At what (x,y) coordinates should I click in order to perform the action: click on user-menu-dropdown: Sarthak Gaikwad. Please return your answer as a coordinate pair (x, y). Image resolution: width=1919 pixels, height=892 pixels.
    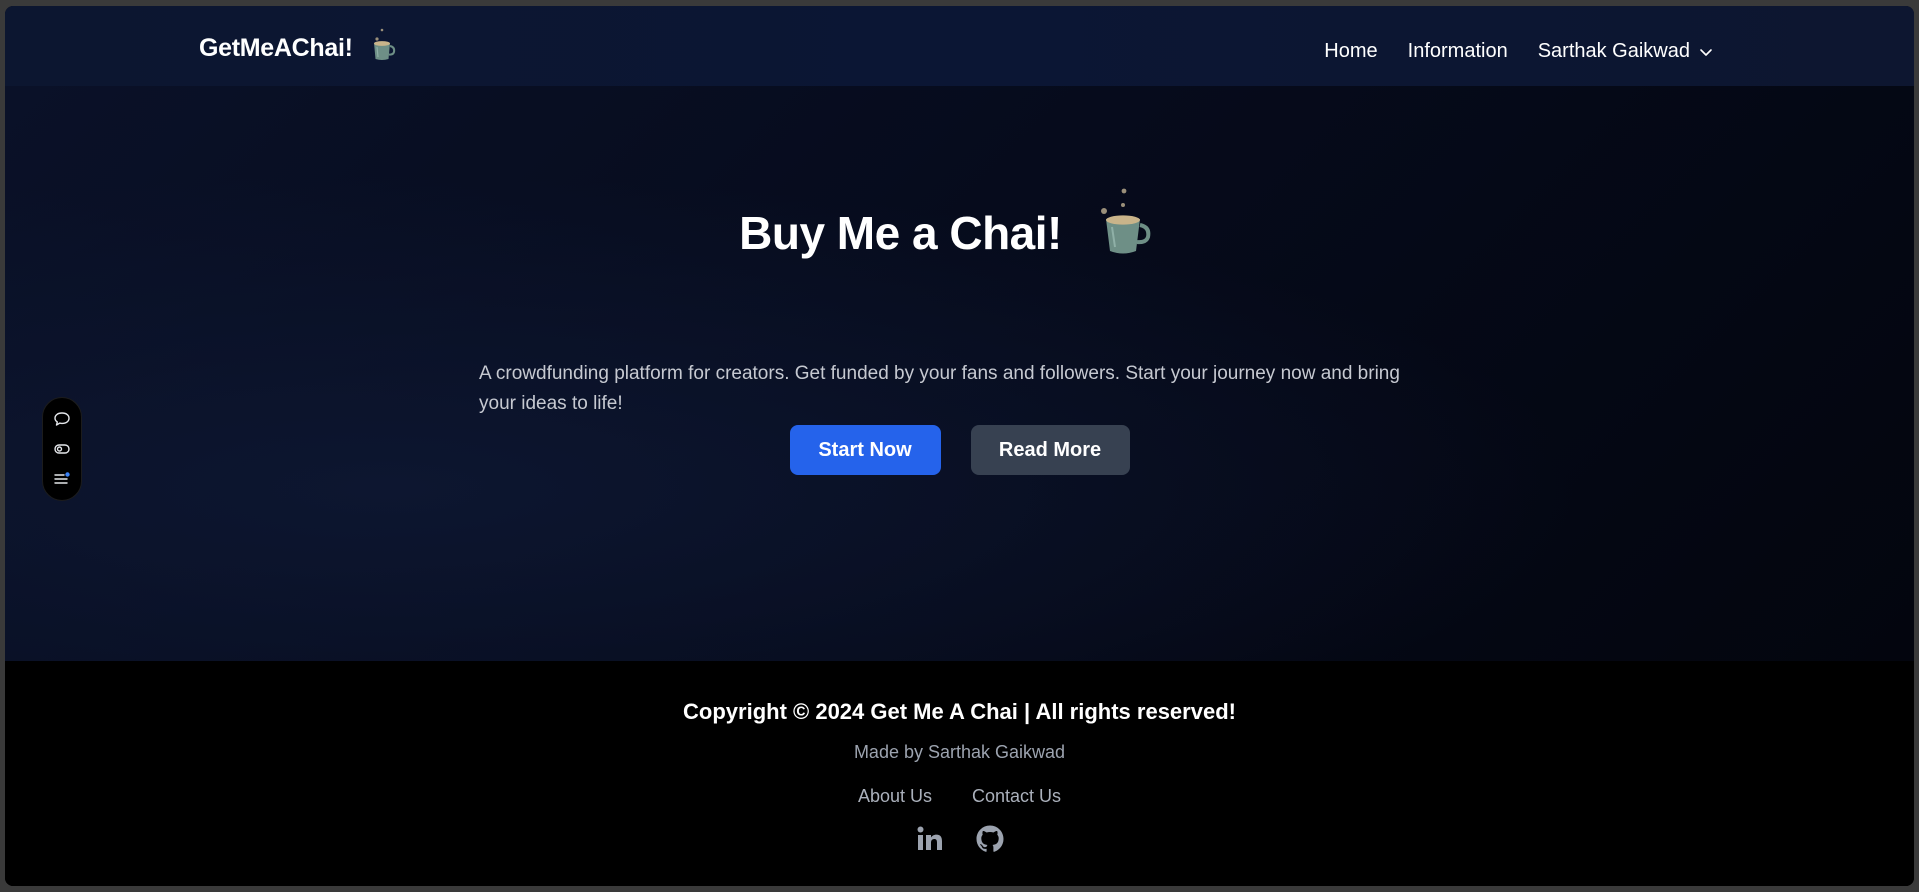
    Looking at the image, I should click on (1626, 51).